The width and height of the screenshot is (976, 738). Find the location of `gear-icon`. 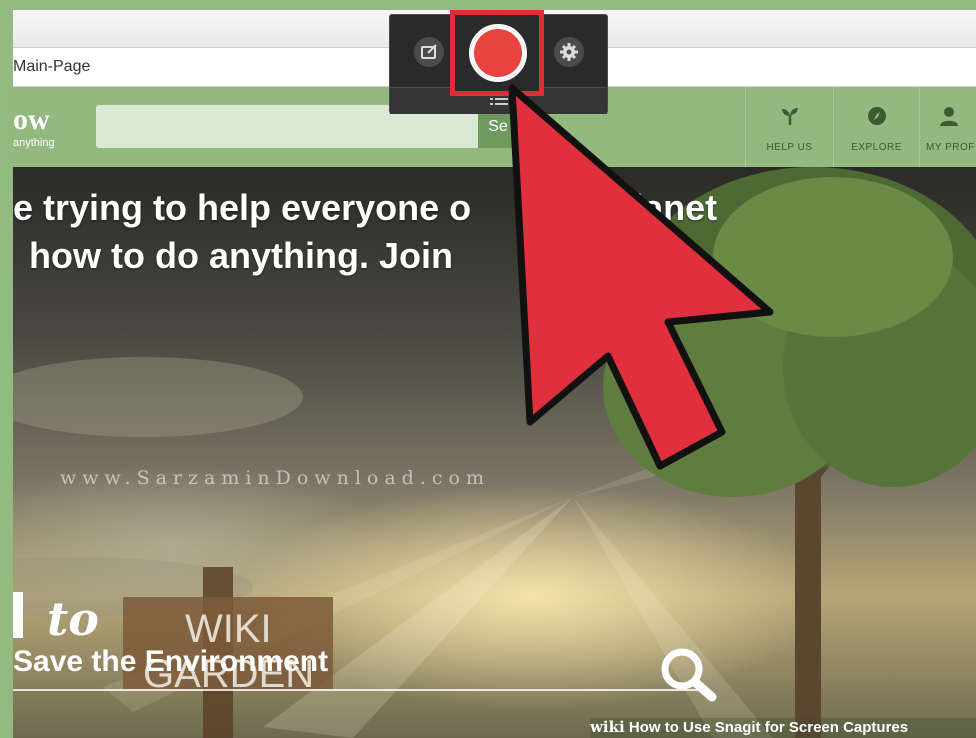

gear-icon is located at coordinates (569, 52).